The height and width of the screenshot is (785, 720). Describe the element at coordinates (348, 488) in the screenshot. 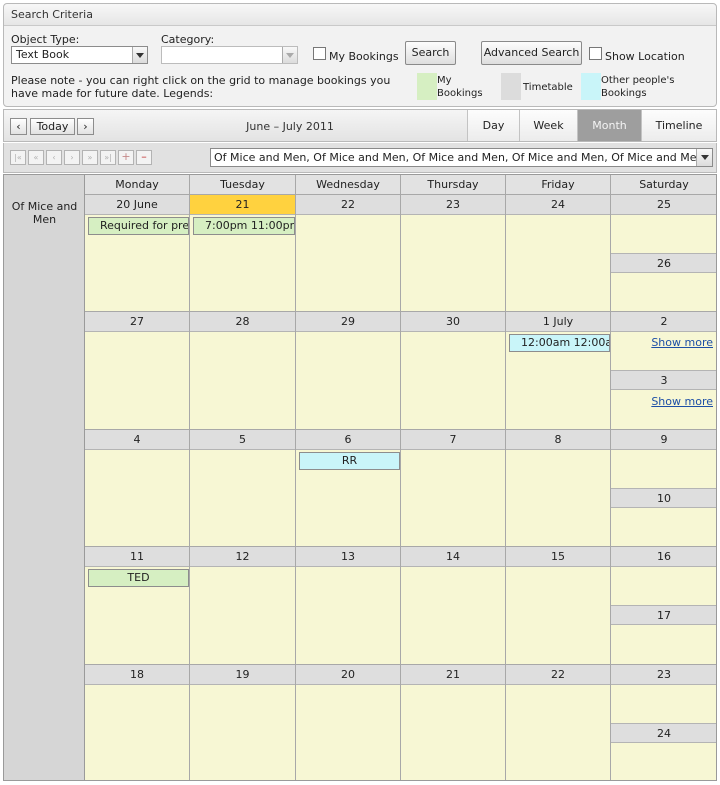

I see `day-cell: 6` at that location.